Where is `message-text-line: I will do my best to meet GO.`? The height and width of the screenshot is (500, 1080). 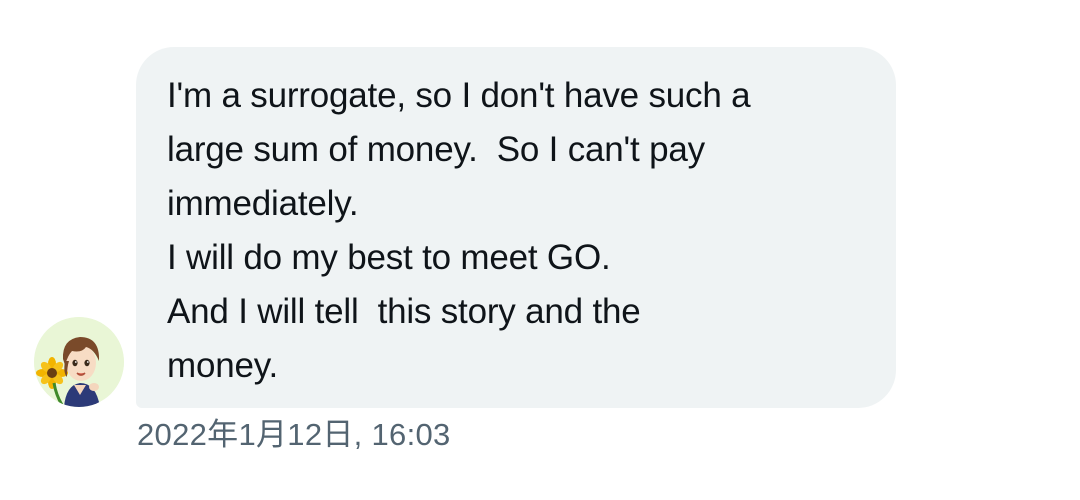
message-text-line: I will do my best to meet GO. is located at coordinates (389, 257).